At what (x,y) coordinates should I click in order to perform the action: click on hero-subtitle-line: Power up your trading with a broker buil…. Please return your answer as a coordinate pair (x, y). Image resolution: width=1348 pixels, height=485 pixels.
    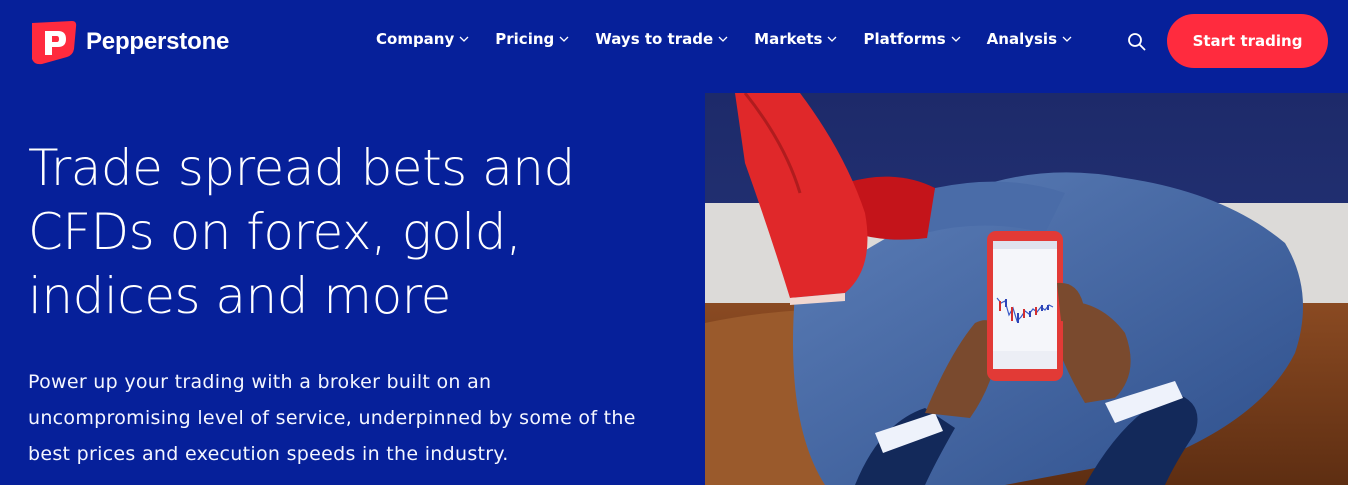
    Looking at the image, I should click on (260, 382).